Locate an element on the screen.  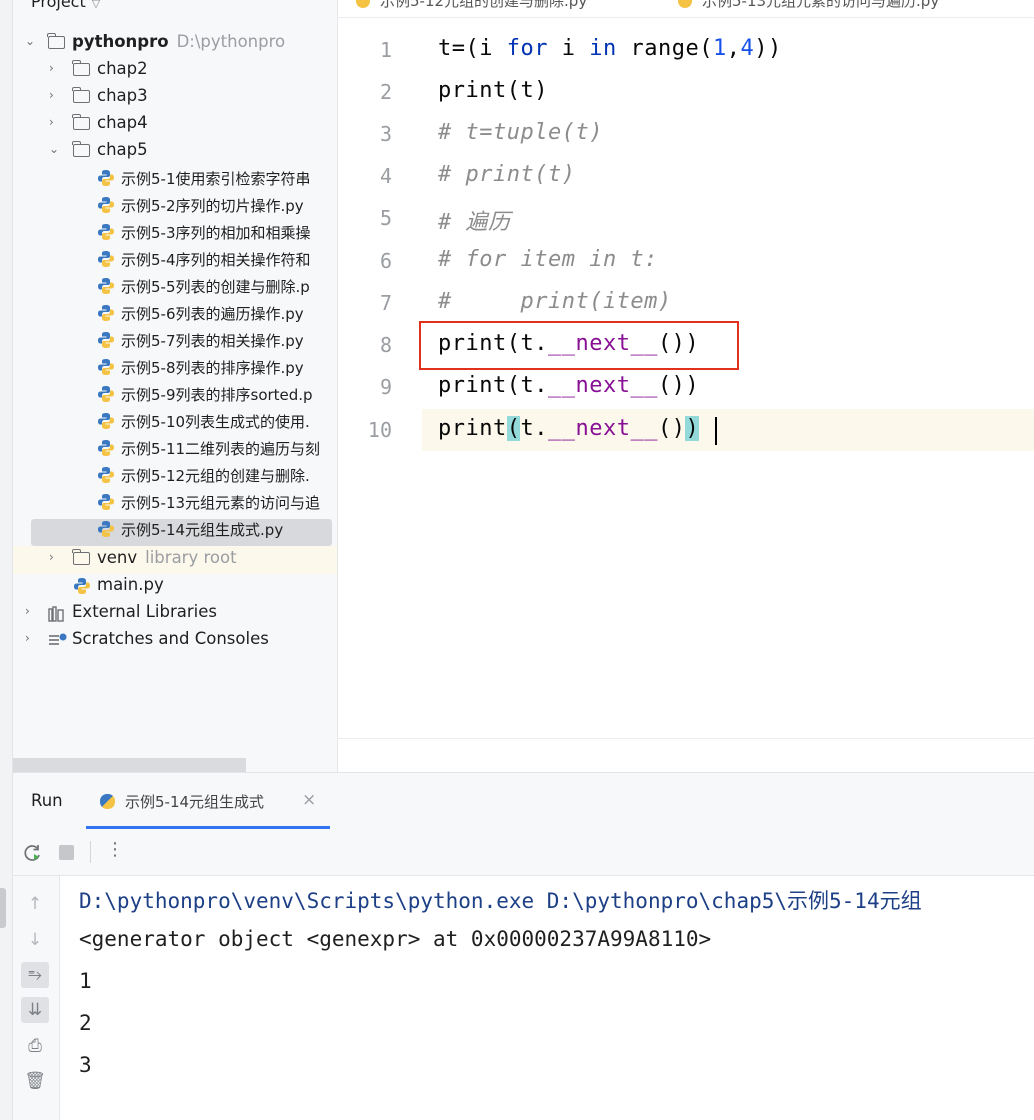
chap5-file-item: 示例5-9列表的排序sorted.p is located at coordinates (175, 394).